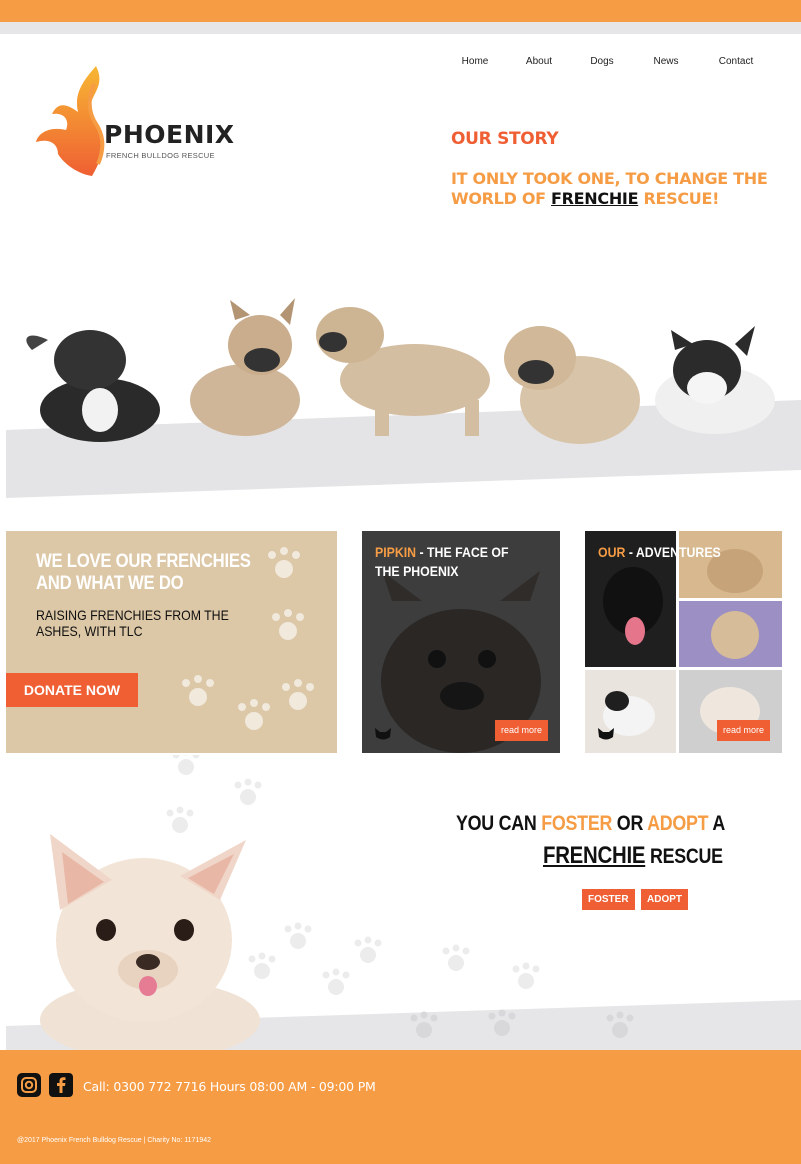 The height and width of the screenshot is (1164, 801). I want to click on card-title: WE LOVE OUR FRENCHIES AND WHAT WE DO, so click(143, 572).